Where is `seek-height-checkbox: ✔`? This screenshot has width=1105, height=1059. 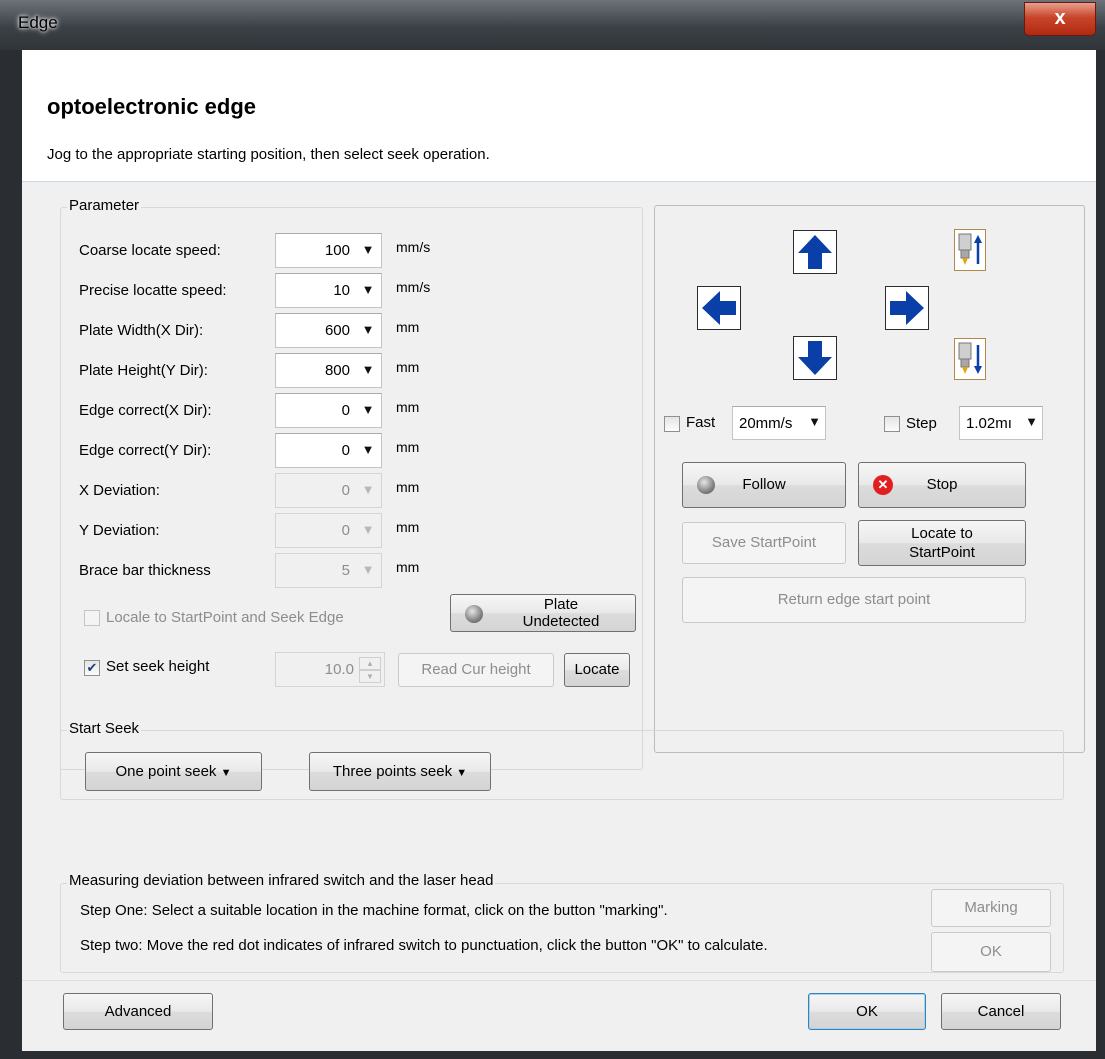 seek-height-checkbox: ✔ is located at coordinates (92, 668).